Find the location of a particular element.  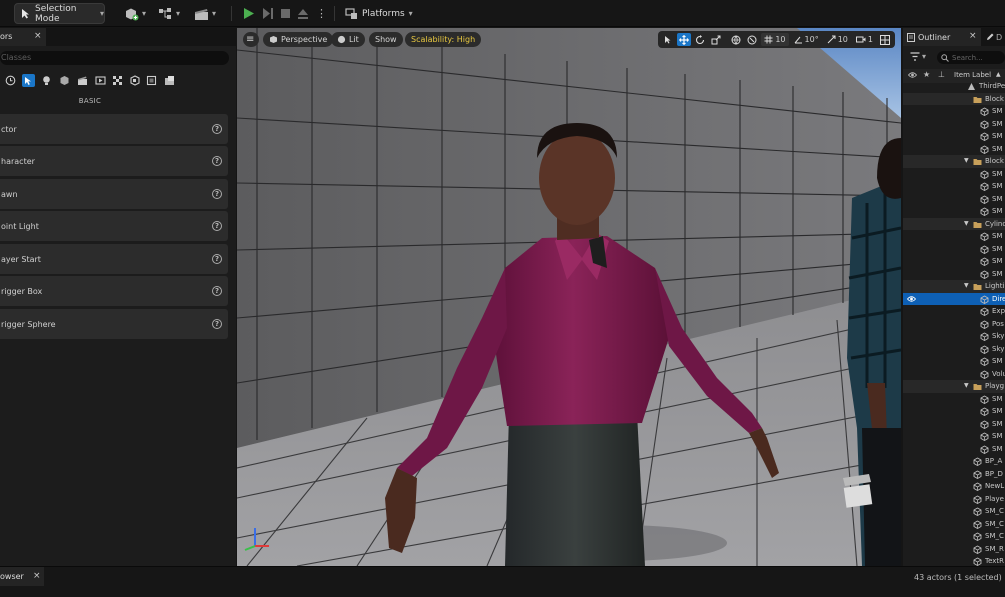

visual-effects-category-icon is located at coordinates (100, 80).